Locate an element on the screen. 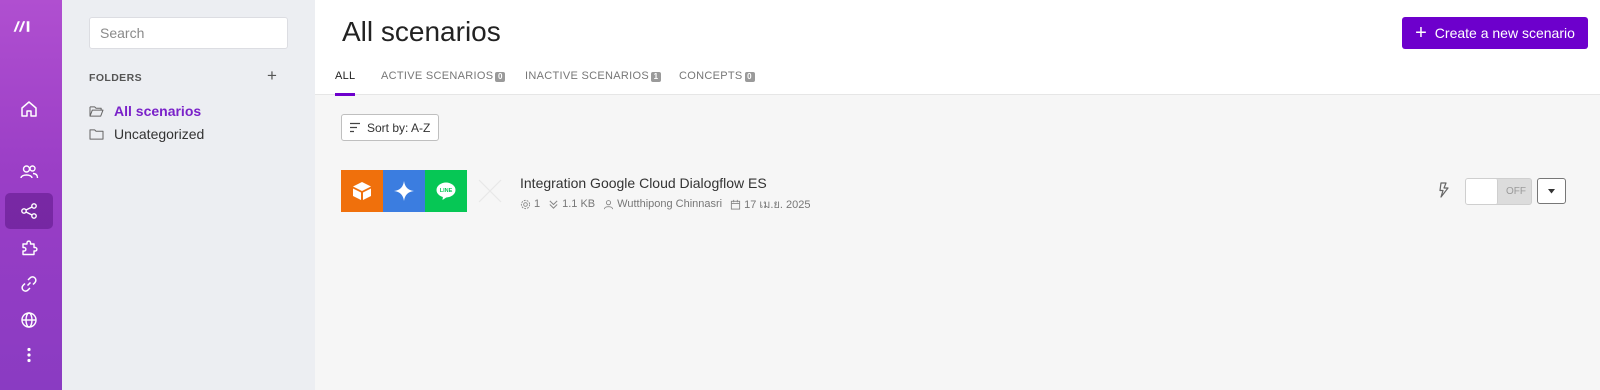  user-icon is located at coordinates (609, 204).